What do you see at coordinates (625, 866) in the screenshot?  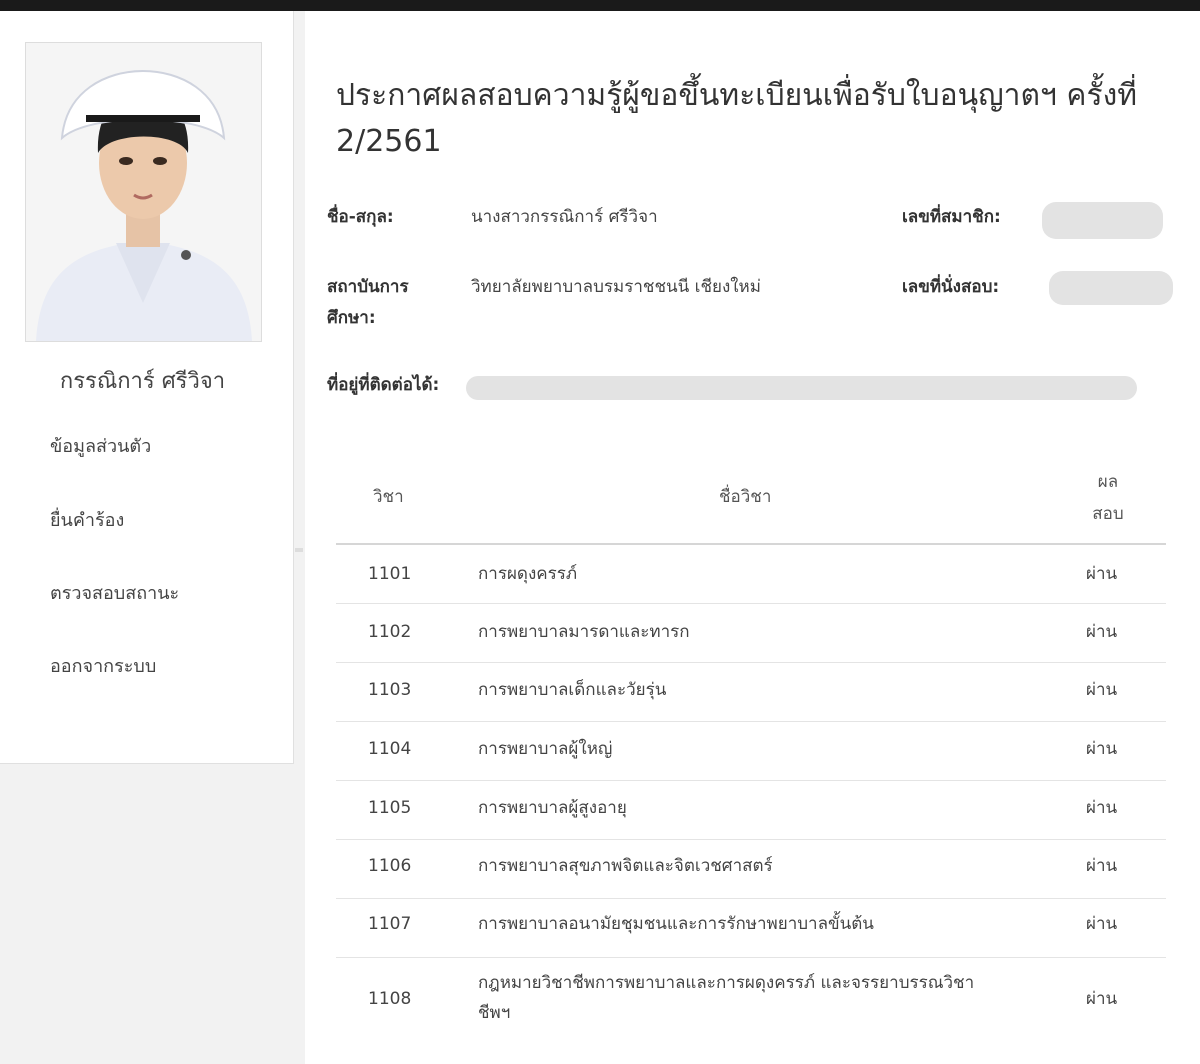 I see `subject-name: การพยาบาลสุขภาพจิตและจิตเวชศาสตร์` at bounding box center [625, 866].